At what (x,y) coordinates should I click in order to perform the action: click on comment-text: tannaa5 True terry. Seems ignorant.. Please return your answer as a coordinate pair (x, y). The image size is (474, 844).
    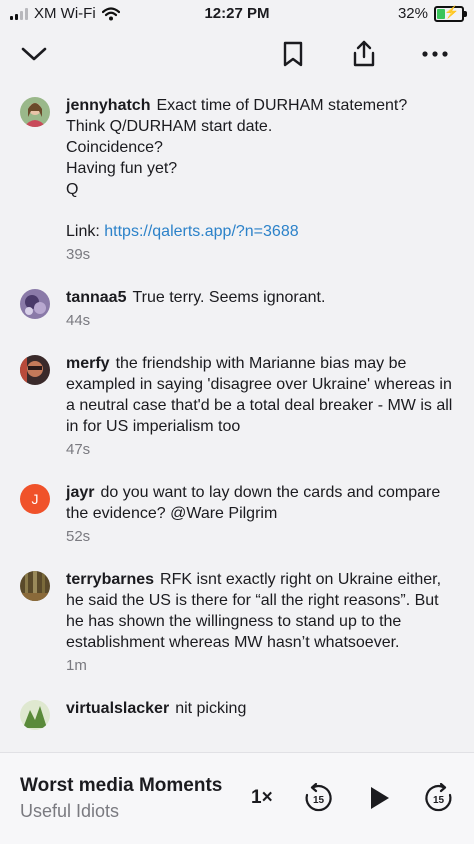
    Looking at the image, I should click on (263, 297).